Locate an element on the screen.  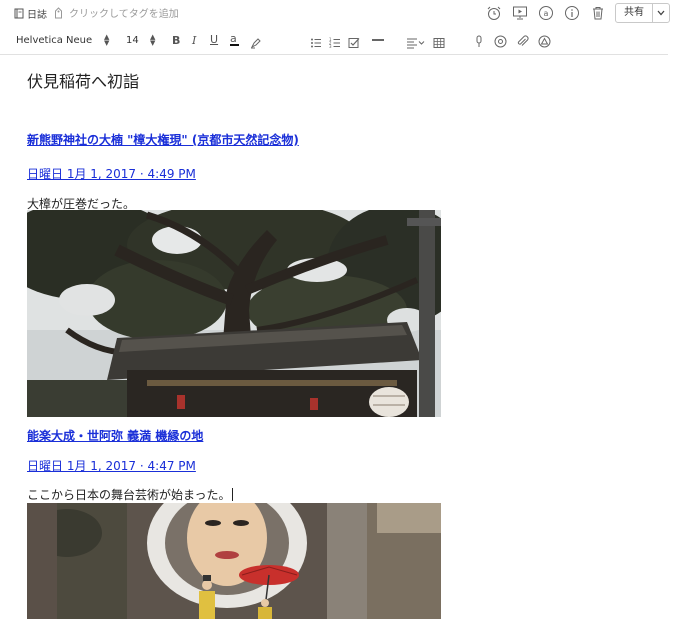
microphone-icon is located at coordinates (479, 42).